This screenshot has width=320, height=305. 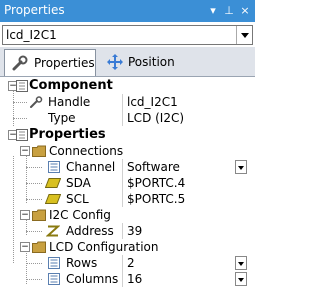 I want to click on component-selector-dropdown-button, so click(x=244, y=35).